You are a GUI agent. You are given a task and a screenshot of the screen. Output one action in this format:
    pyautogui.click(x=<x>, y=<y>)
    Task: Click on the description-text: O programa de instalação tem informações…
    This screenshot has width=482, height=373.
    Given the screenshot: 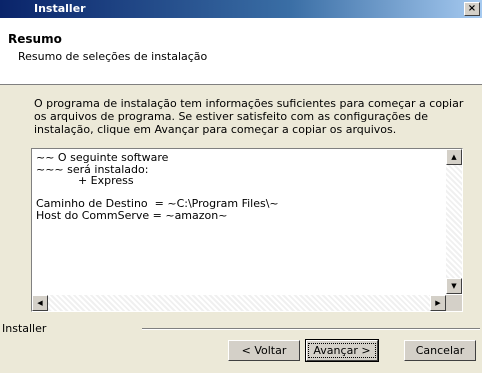 What is the action you would take?
    pyautogui.click(x=249, y=116)
    